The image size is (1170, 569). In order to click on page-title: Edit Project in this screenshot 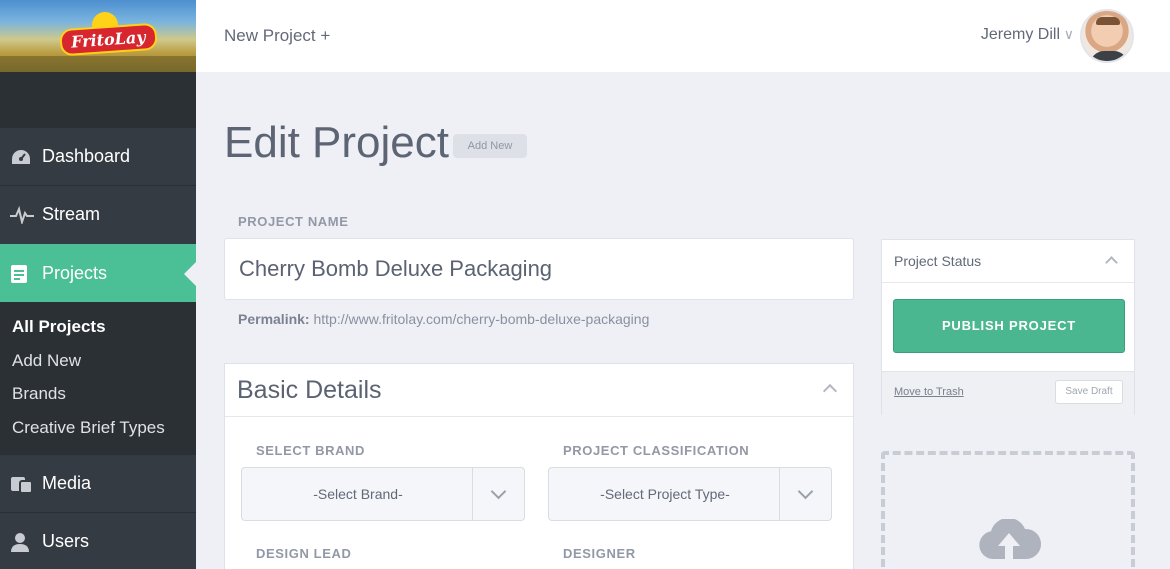, I will do `click(336, 142)`.